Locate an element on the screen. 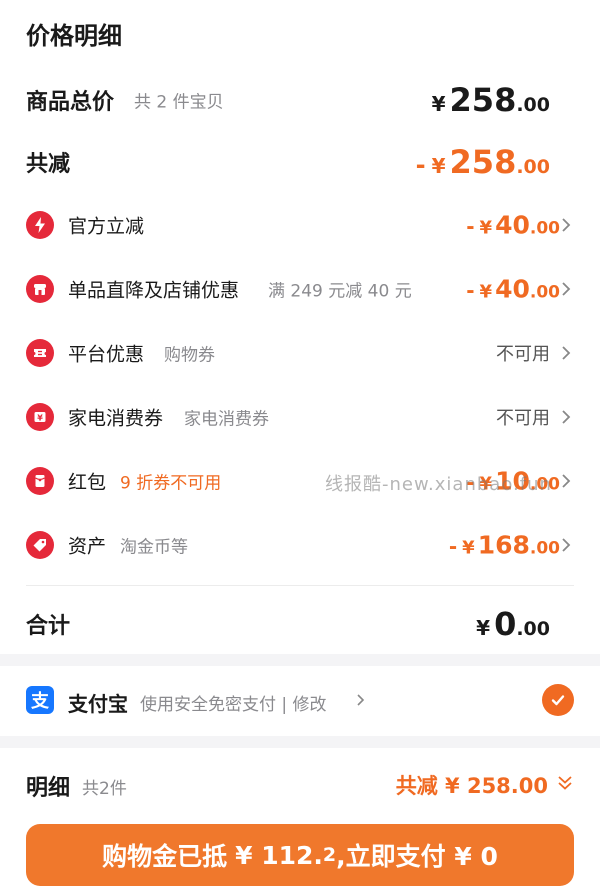  discount-row-shop: 单品直降及店铺优惠 满 249 元减 40 元 - ¥40.00 is located at coordinates (300, 289).